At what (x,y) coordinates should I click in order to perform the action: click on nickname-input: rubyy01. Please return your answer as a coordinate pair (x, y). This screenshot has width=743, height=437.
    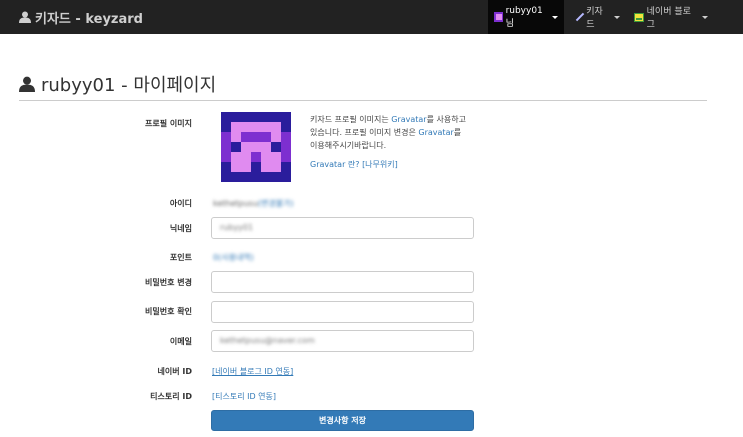
    Looking at the image, I should click on (342, 228).